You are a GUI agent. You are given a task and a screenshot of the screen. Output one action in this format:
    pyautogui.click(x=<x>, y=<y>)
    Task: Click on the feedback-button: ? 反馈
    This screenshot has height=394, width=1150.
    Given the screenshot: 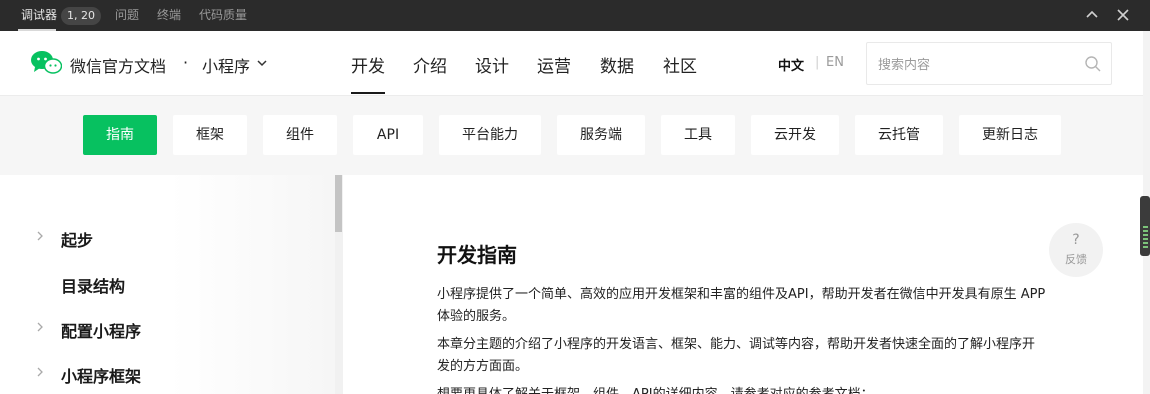 What is the action you would take?
    pyautogui.click(x=1076, y=250)
    